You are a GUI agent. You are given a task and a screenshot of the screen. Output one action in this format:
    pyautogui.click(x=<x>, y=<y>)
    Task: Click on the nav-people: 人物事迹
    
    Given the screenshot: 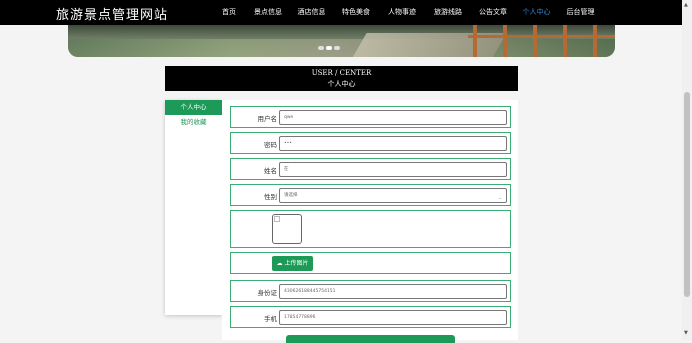 What is the action you would take?
    pyautogui.click(x=402, y=12)
    